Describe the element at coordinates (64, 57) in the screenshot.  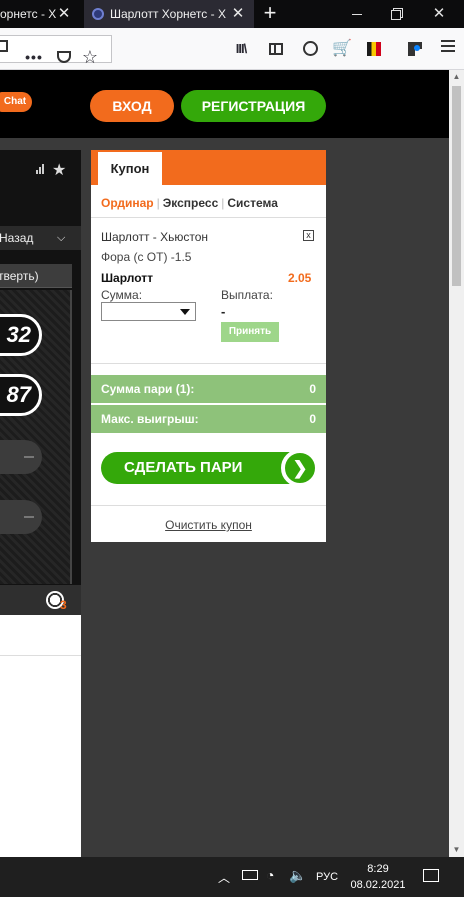
I see `pocket-icon` at that location.